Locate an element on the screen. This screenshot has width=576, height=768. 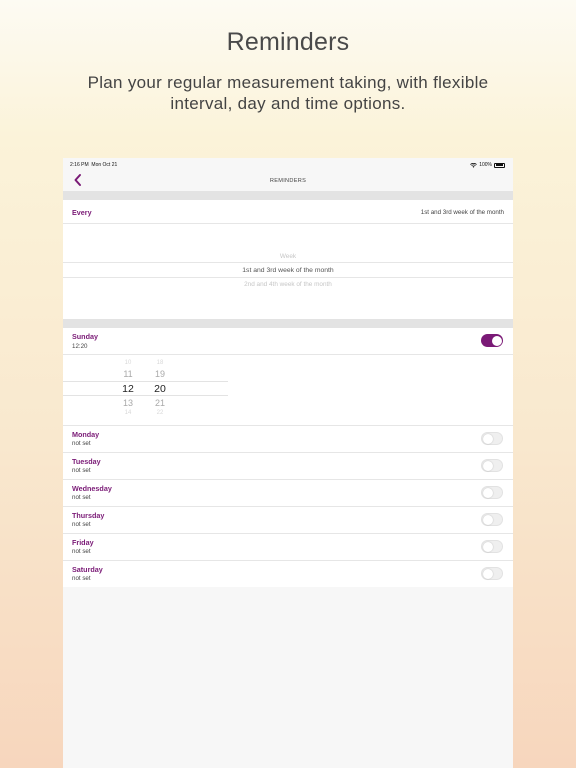
hour-option: 11 is located at coordinates (128, 374).